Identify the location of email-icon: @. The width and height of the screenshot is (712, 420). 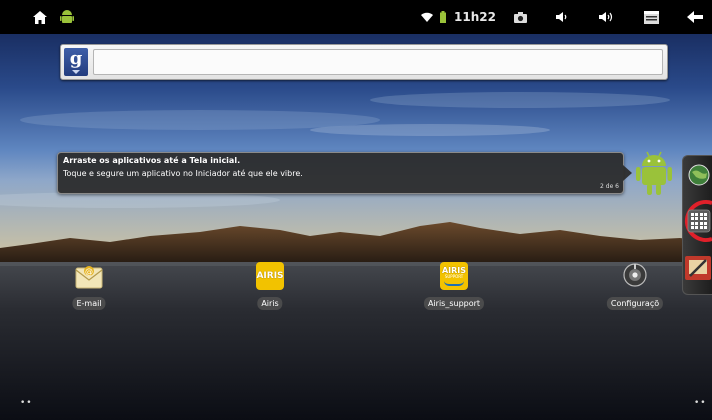
(89, 276).